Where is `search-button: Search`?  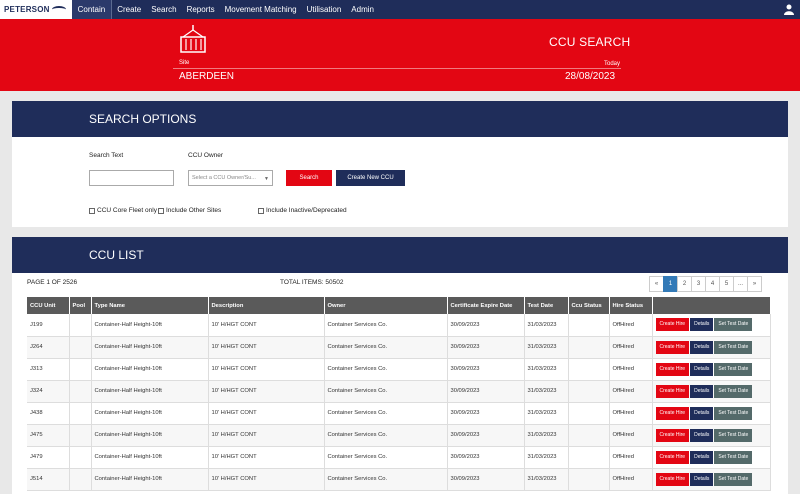 search-button: Search is located at coordinates (309, 178).